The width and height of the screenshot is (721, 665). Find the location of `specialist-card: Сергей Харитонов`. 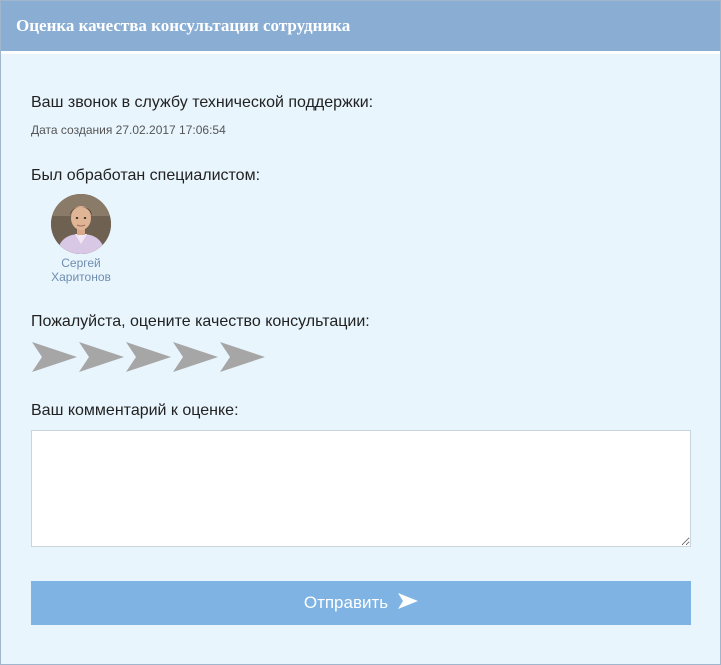

specialist-card: Сергей Харитонов is located at coordinates (81, 239).